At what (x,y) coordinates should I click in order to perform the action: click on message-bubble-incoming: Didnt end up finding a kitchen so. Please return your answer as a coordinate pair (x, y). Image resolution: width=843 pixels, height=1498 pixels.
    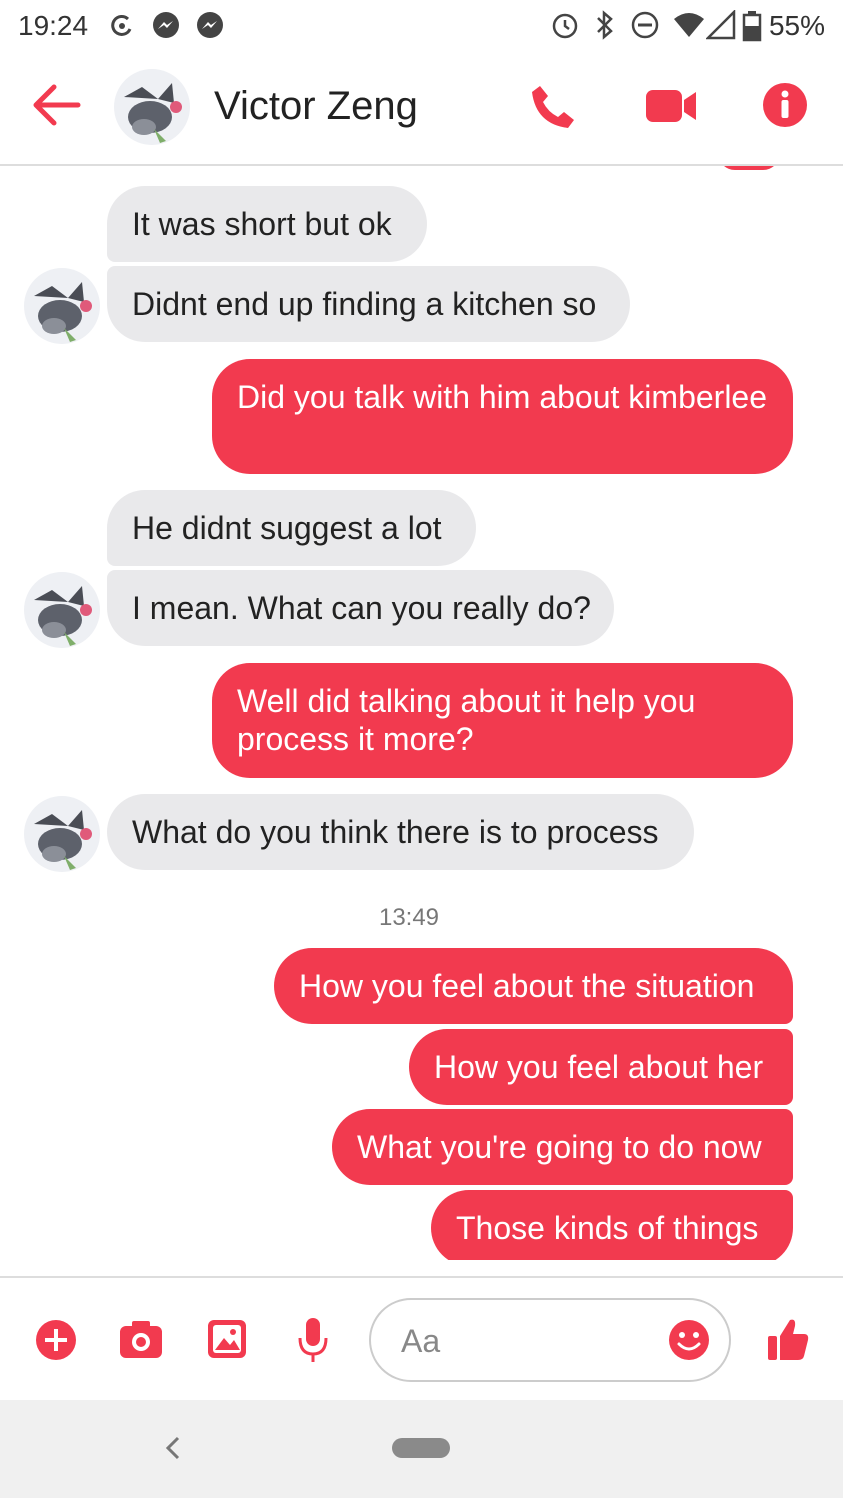
    Looking at the image, I should click on (368, 304).